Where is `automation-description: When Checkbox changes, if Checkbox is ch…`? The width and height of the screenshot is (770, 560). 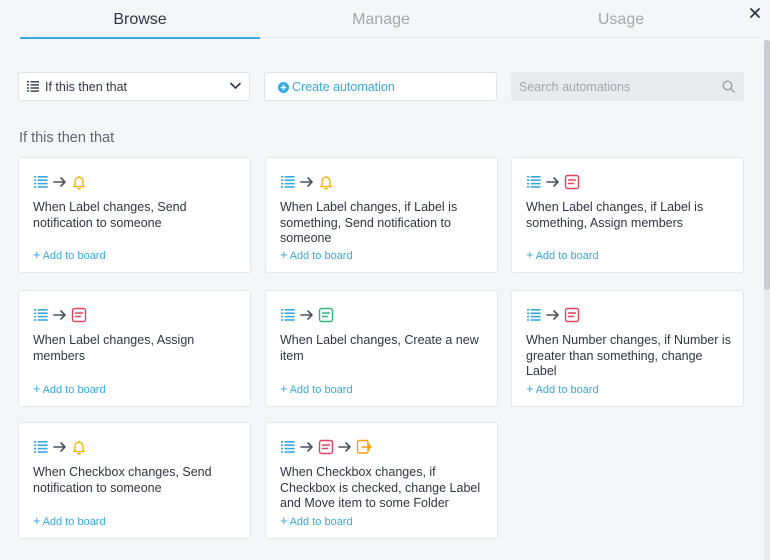
automation-description: When Checkbox changes, if Checkbox is ch… is located at coordinates (380, 487).